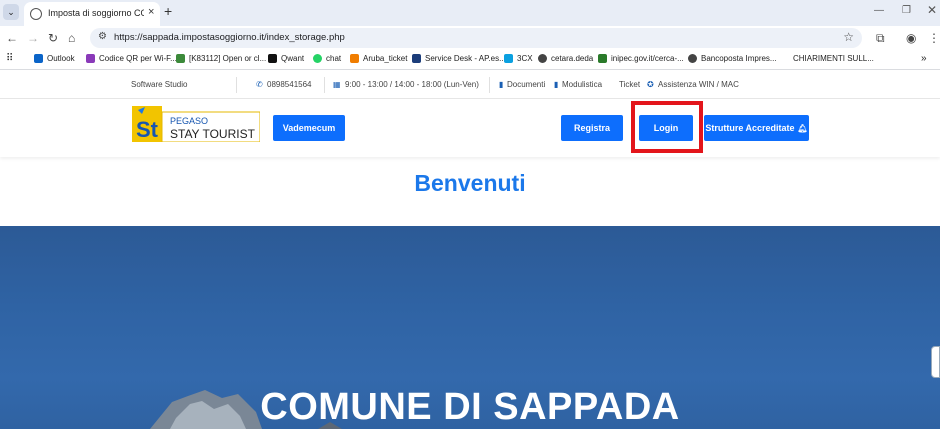  Describe the element at coordinates (327, 58) in the screenshot. I see `bookmark-chat: chat` at that location.